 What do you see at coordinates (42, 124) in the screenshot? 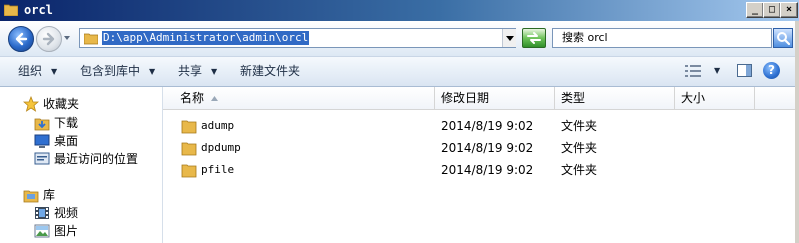
I see `download-folder-icon` at bounding box center [42, 124].